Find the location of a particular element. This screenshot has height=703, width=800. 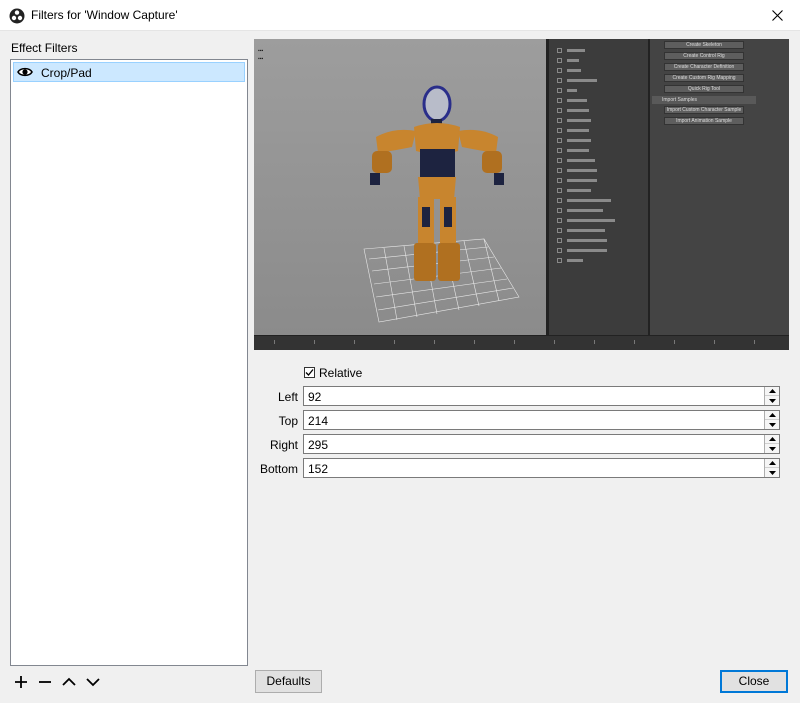

left-spinbox: 92 is located at coordinates (541, 396).